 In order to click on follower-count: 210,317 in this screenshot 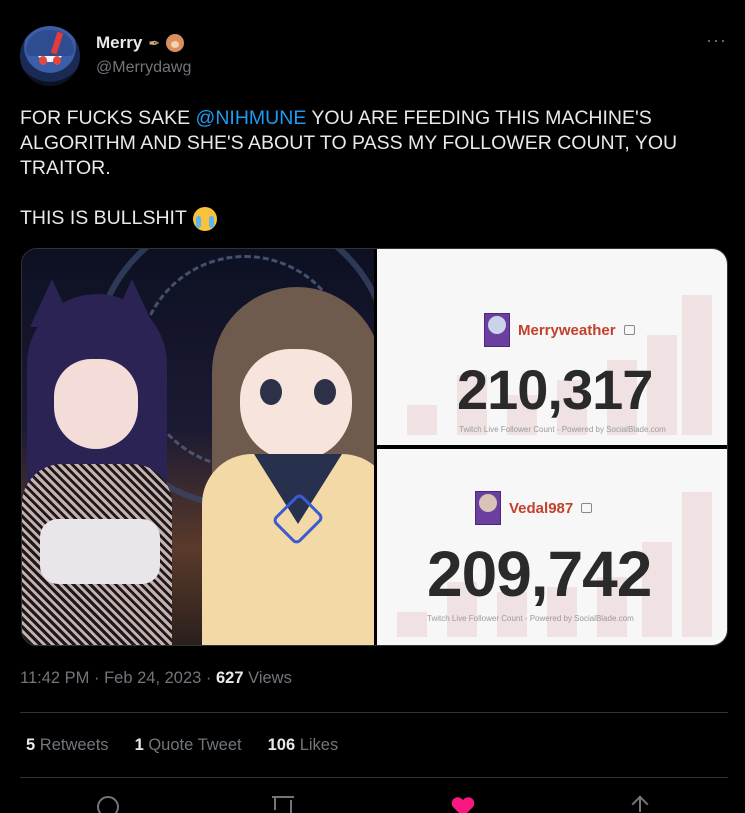, I will do `click(555, 389)`.